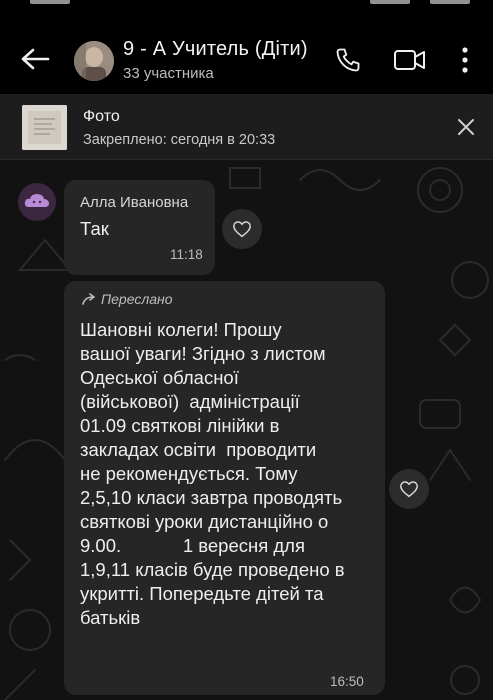 Image resolution: width=493 pixels, height=700 pixels. I want to click on forward-arrow-icon, so click(88, 299).